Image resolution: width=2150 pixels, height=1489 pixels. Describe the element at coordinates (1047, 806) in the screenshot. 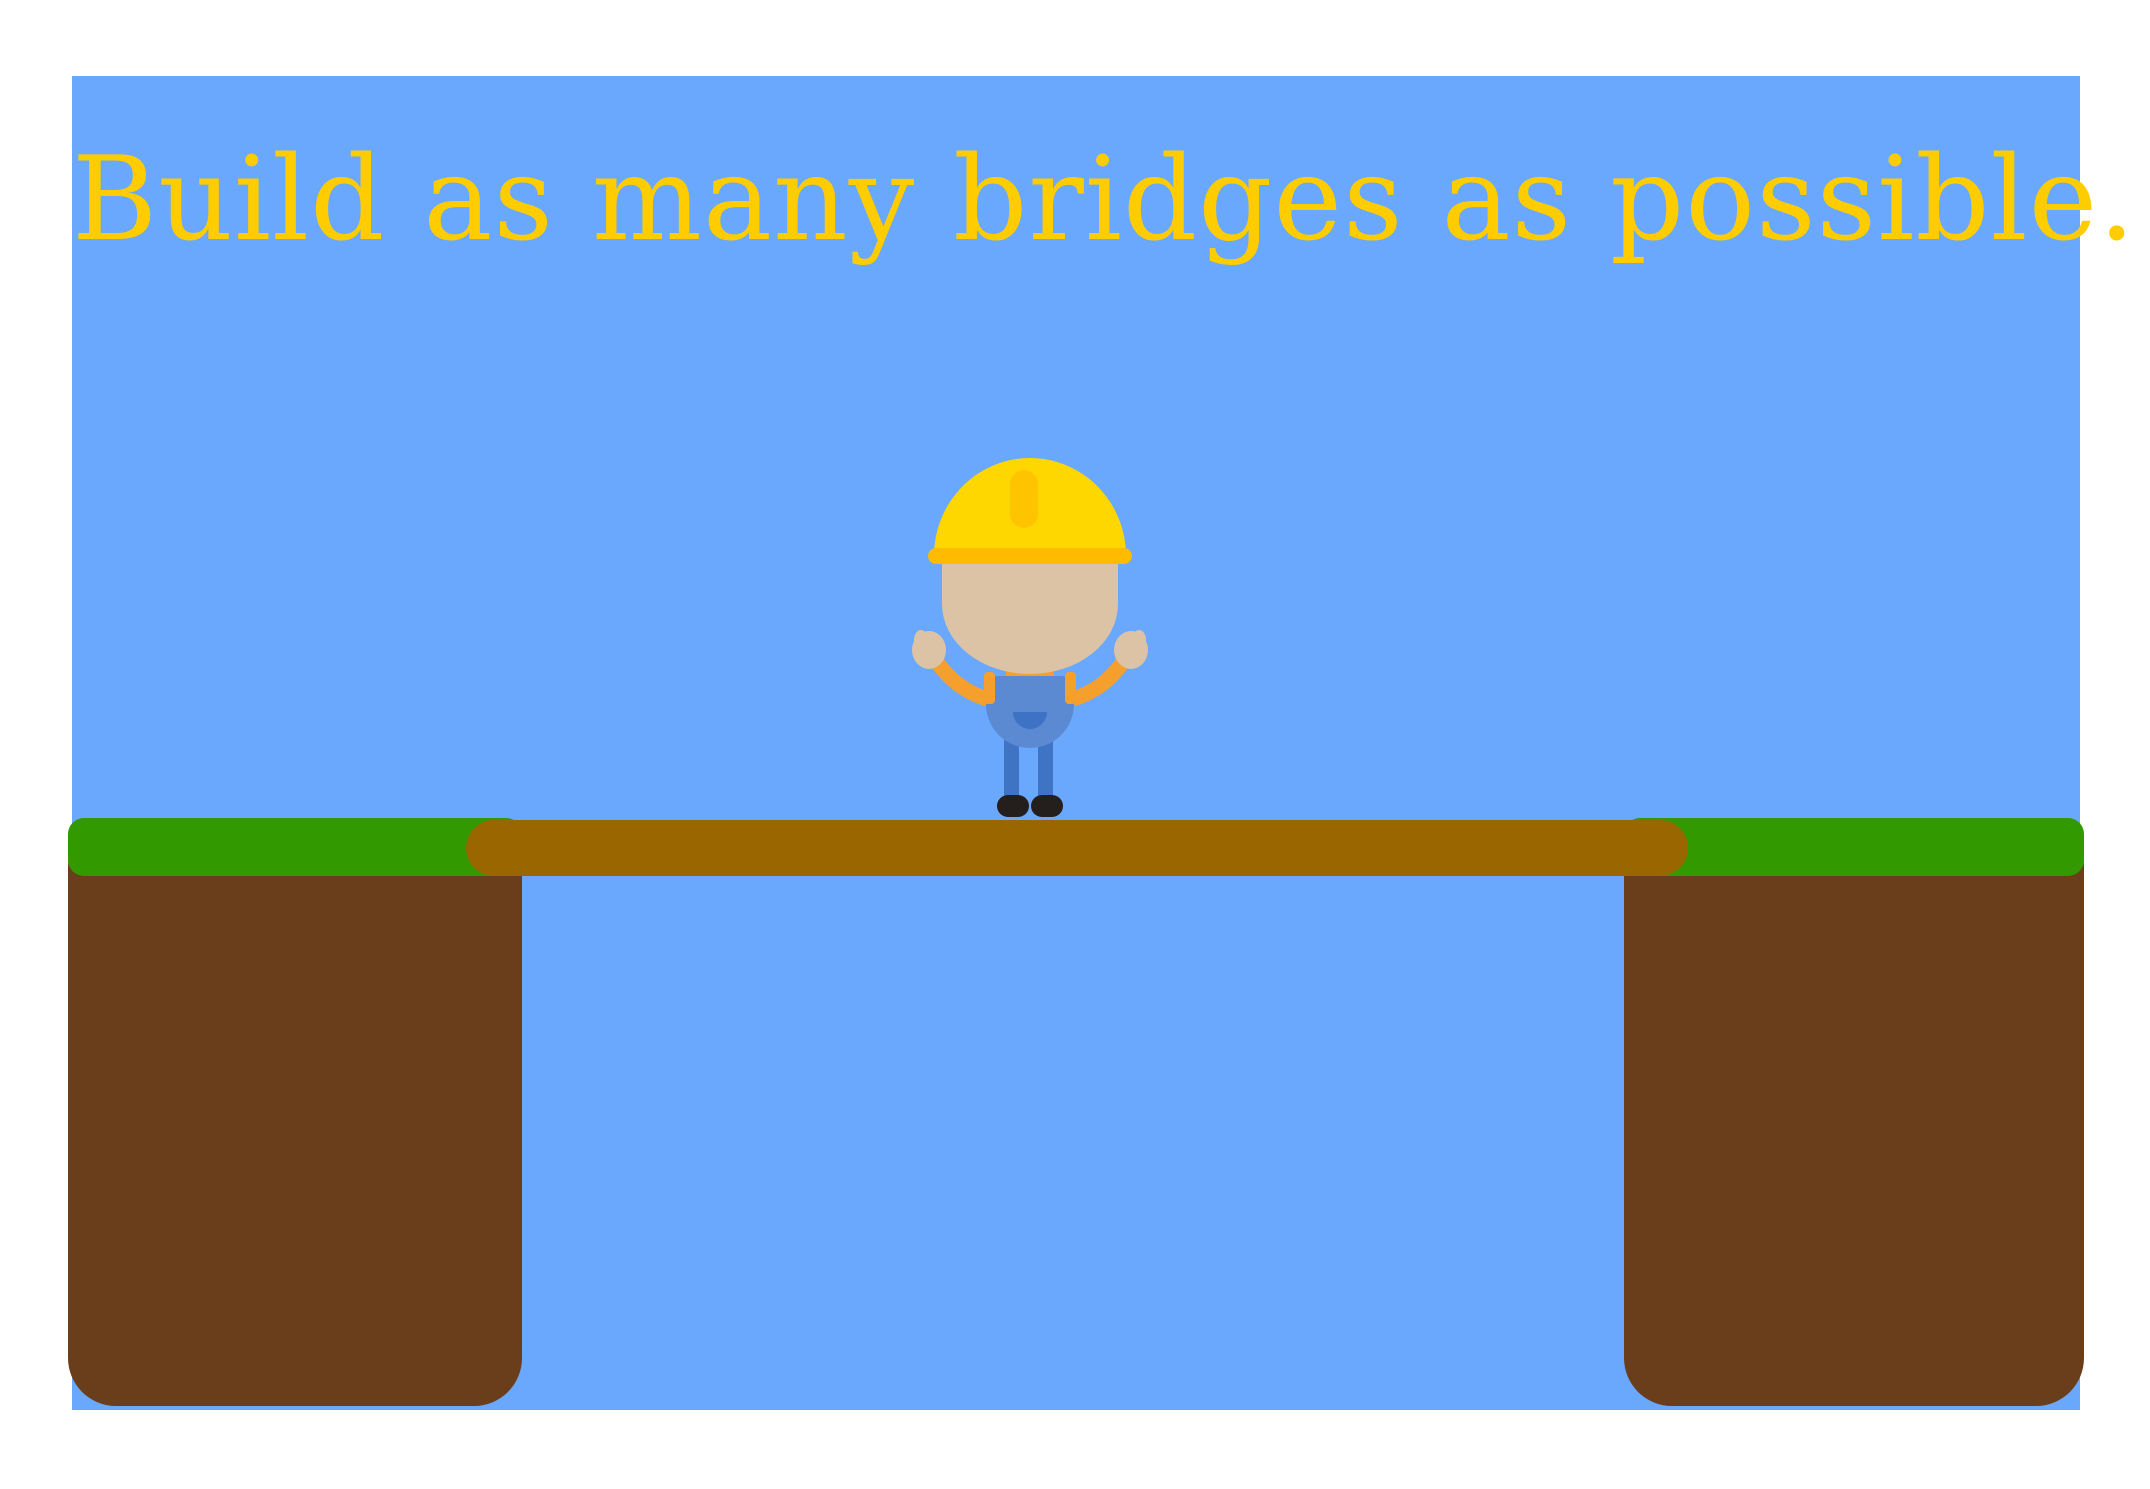

I see `right-shoe` at that location.